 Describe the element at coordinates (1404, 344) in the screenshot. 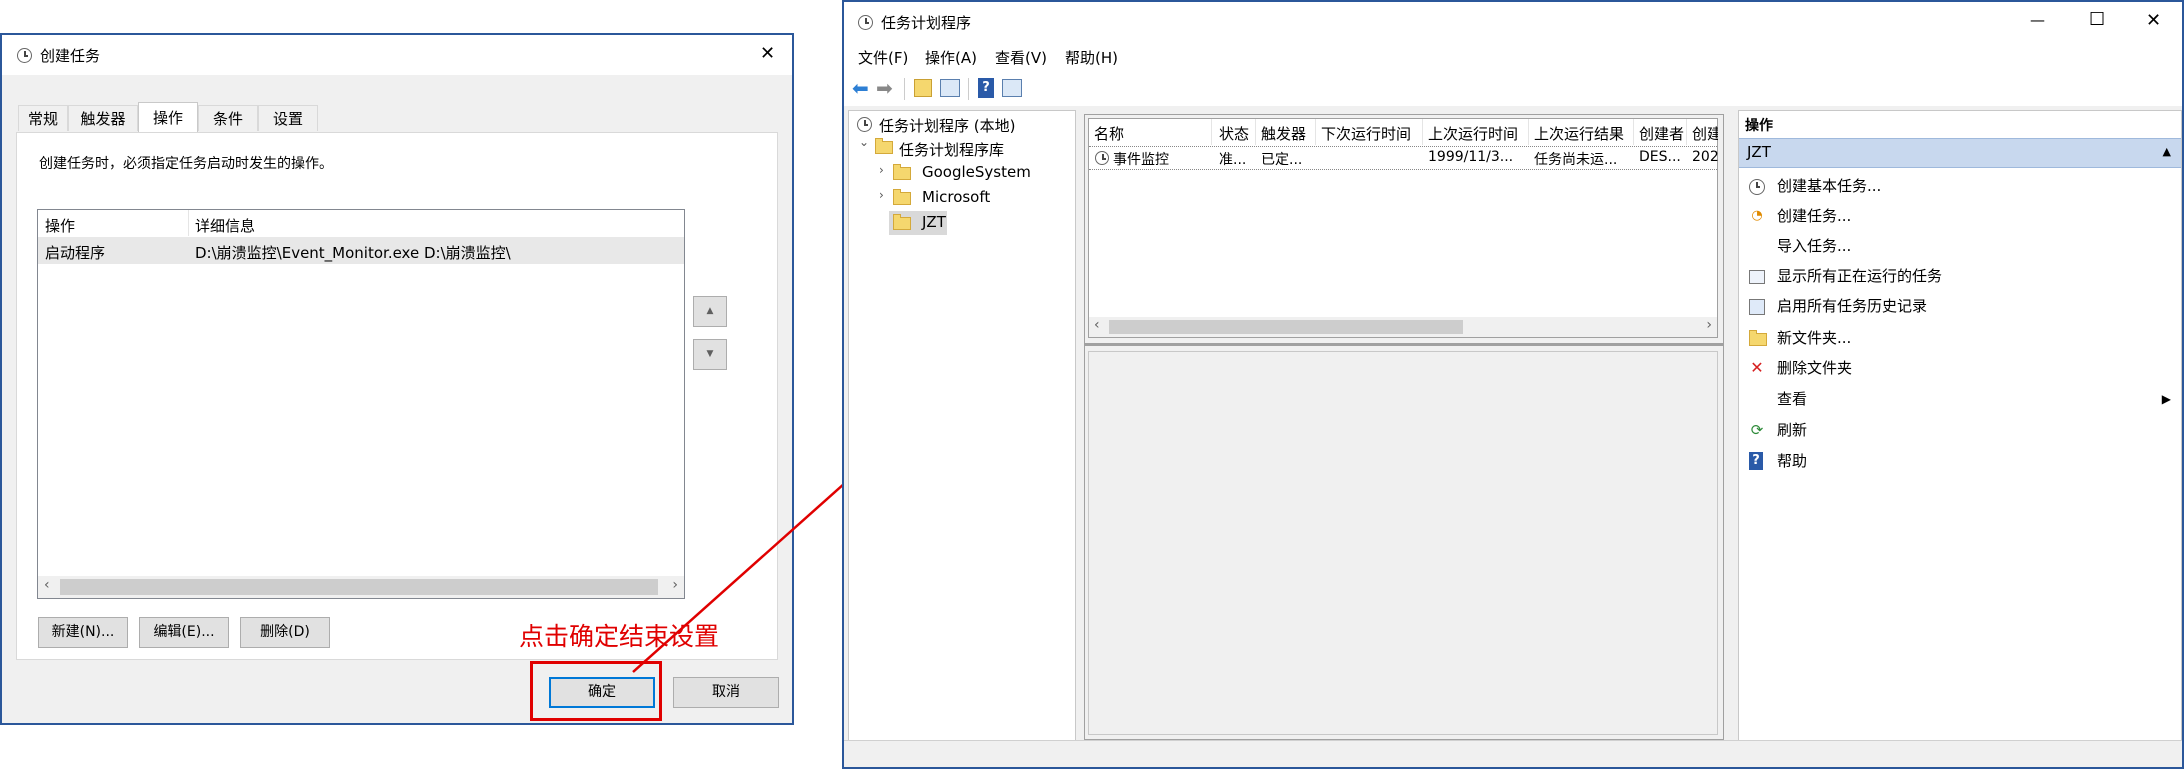

I see `pane-splitter` at that location.